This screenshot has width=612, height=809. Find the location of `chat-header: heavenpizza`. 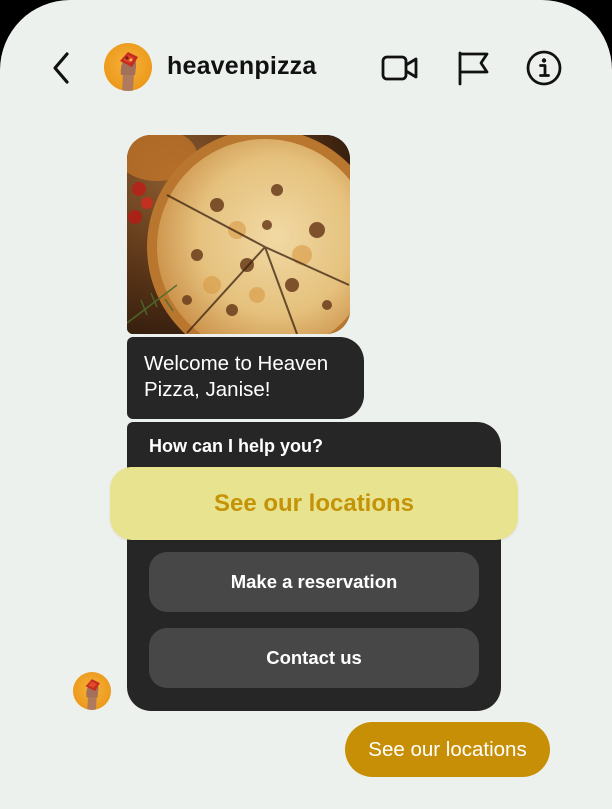

chat-header: heavenpizza is located at coordinates (306, 67).